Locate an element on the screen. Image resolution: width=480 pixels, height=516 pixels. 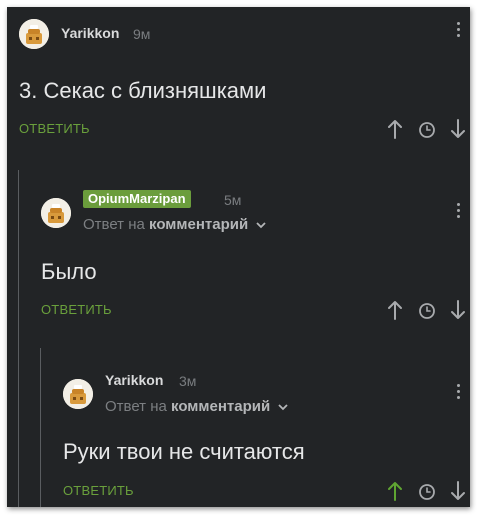
username-highlighted: OpiumMarzipan is located at coordinates (137, 199).